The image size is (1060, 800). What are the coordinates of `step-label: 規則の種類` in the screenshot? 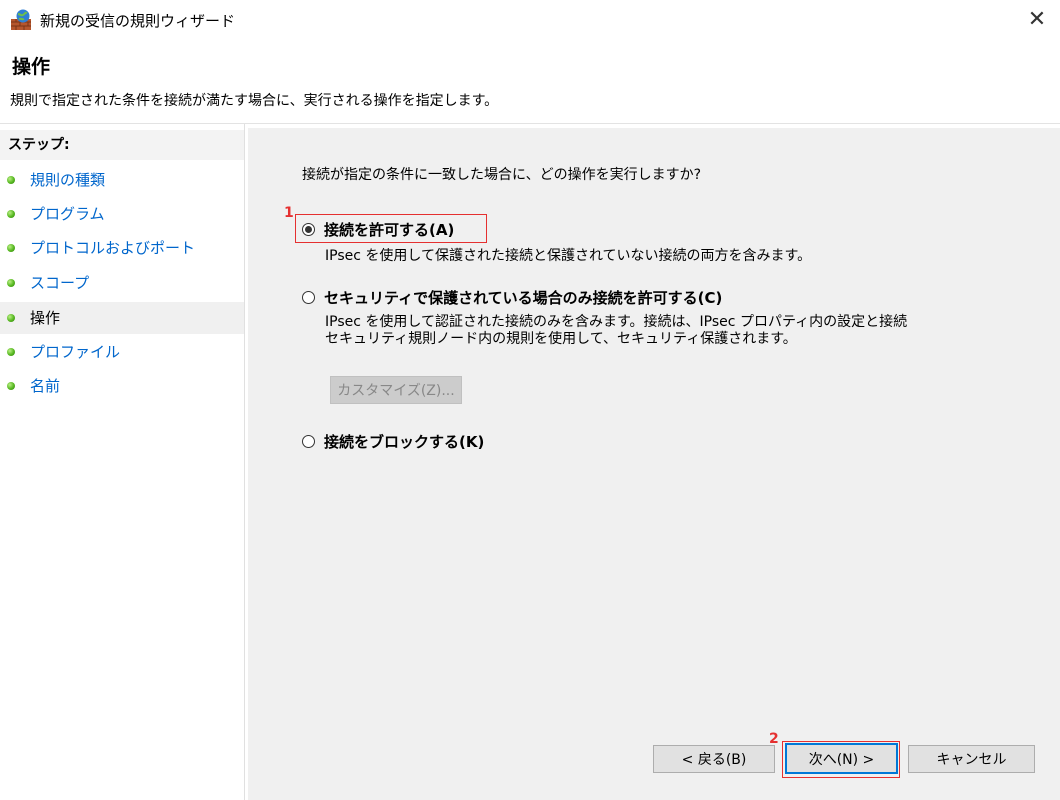 It's located at (68, 180).